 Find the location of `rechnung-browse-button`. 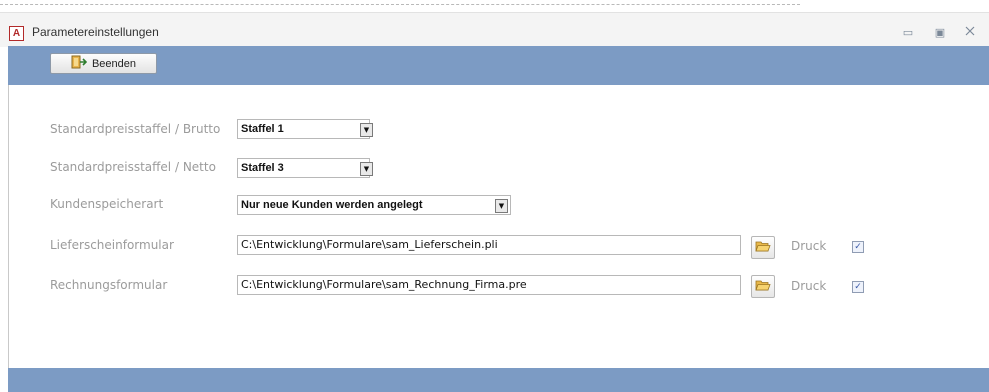

rechnung-browse-button is located at coordinates (763, 286).